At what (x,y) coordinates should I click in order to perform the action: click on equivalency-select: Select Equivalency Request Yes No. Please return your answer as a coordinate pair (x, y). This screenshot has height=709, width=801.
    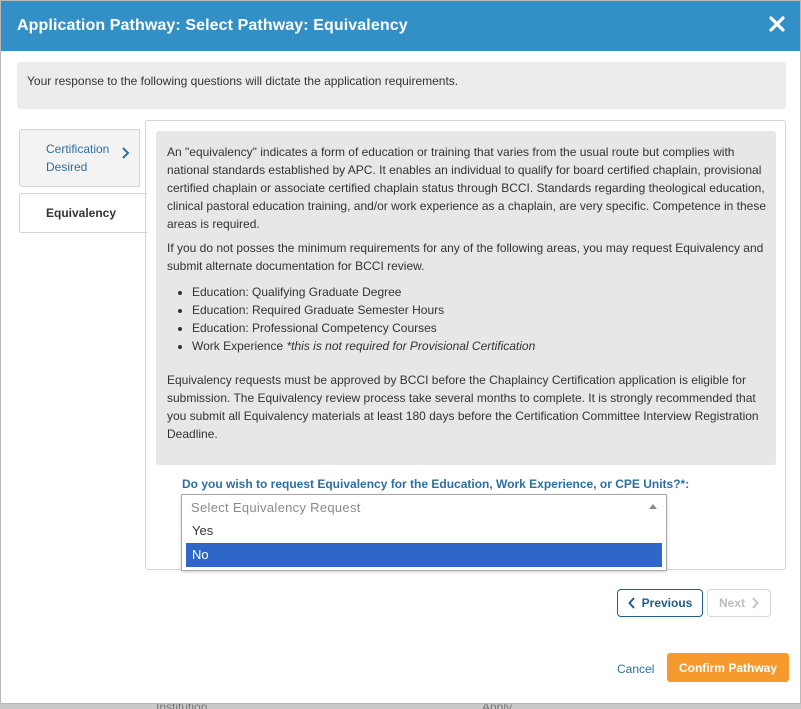
    Looking at the image, I should click on (424, 532).